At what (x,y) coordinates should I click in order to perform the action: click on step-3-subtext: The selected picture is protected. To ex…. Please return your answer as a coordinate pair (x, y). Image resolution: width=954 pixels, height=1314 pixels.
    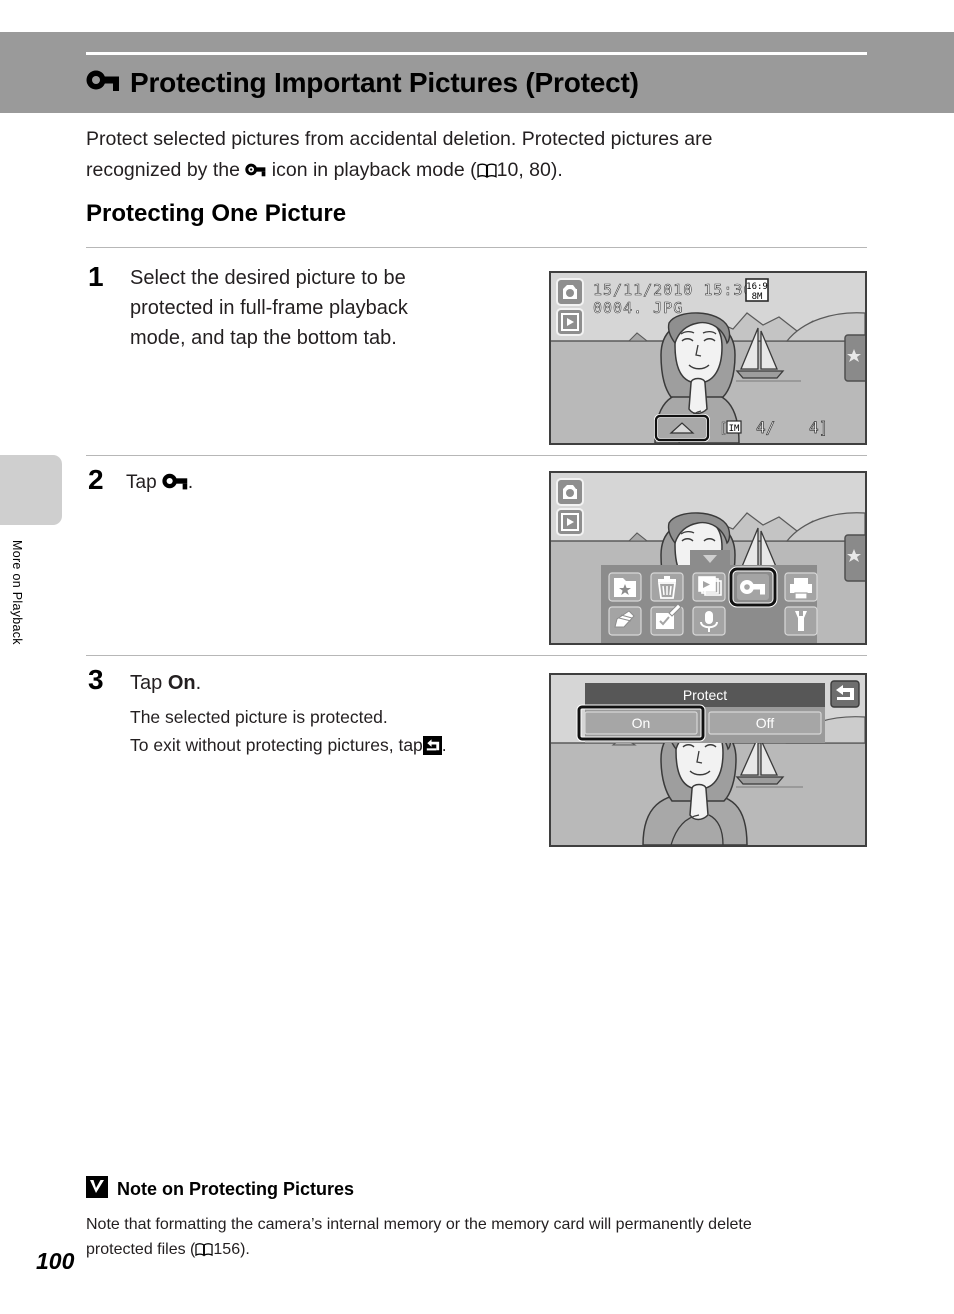
    Looking at the image, I should click on (345, 733).